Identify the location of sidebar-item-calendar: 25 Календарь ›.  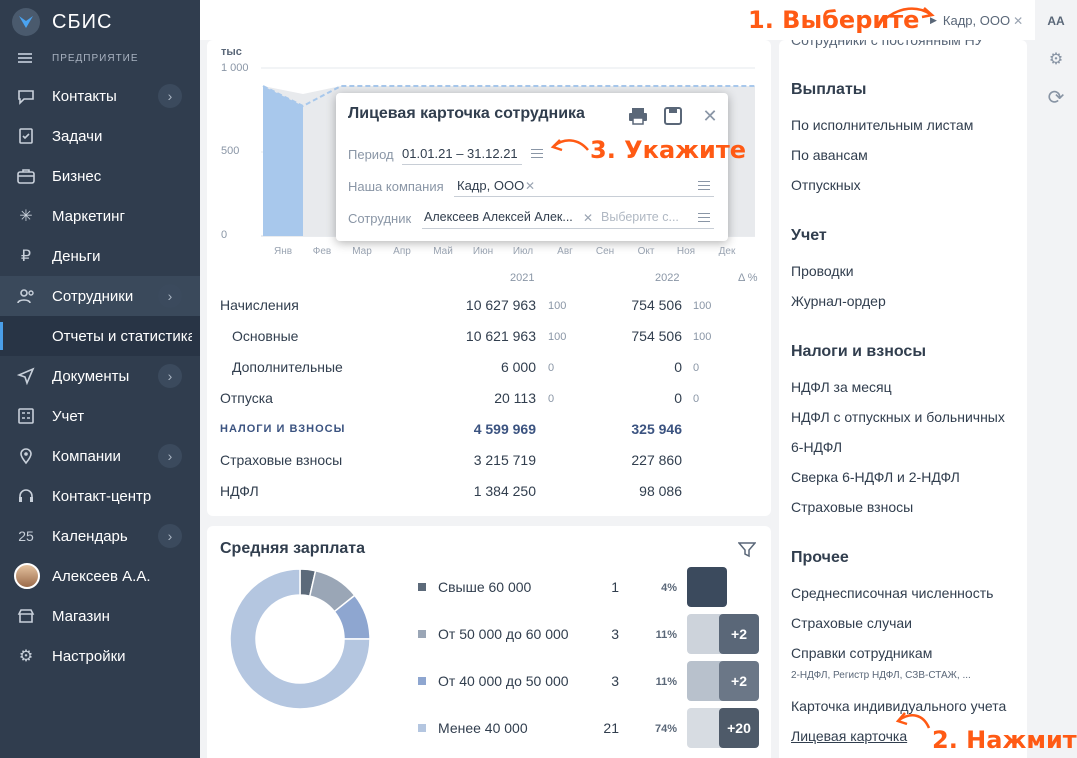
(100, 536).